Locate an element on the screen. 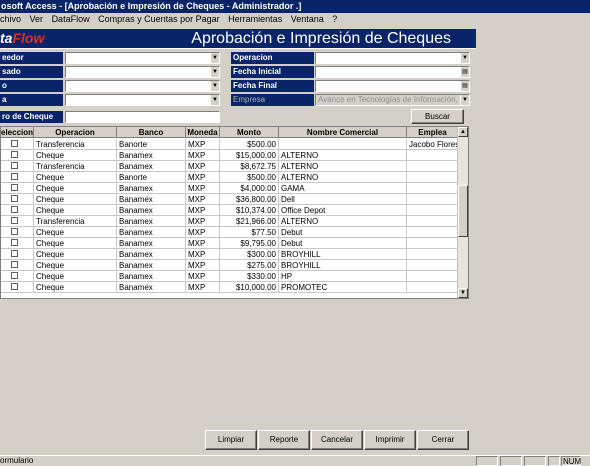 This screenshot has width=590, height=466. reporte-button: Reporte is located at coordinates (284, 440).